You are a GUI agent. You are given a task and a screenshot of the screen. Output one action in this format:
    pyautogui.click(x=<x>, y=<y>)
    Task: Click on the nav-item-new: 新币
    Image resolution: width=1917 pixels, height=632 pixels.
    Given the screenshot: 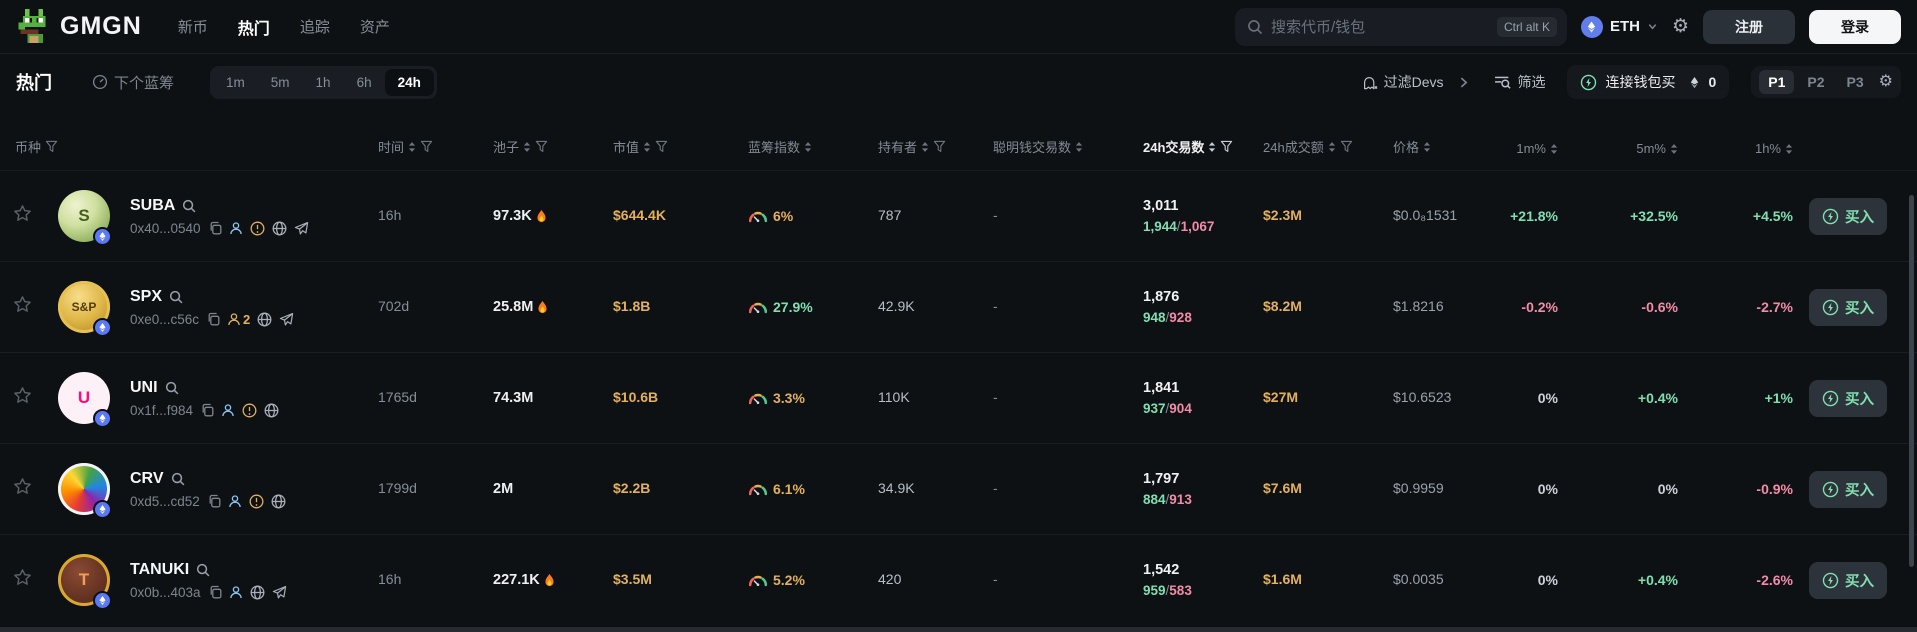 What is the action you would take?
    pyautogui.click(x=193, y=26)
    